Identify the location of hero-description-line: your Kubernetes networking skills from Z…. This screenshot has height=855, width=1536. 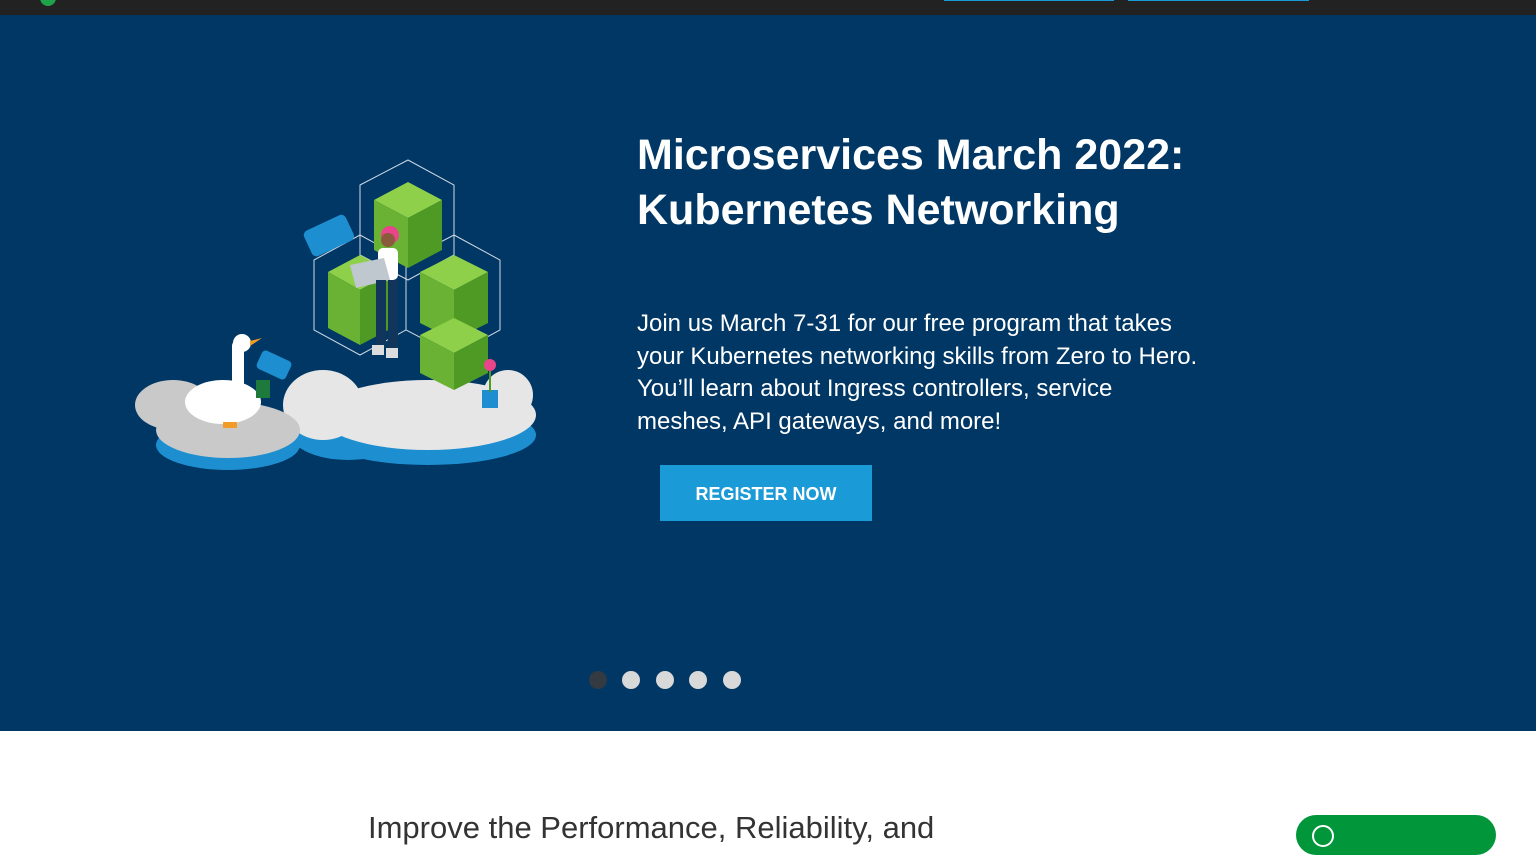
(917, 356).